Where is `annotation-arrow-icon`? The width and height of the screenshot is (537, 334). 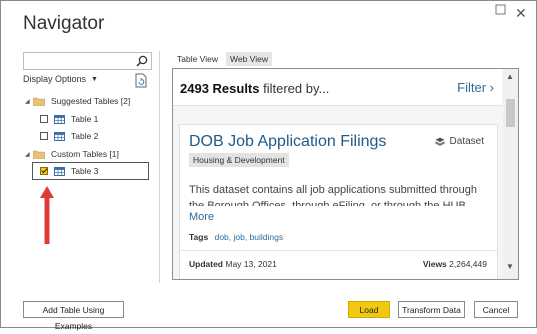
annotation-arrow-icon is located at coordinates (47, 215).